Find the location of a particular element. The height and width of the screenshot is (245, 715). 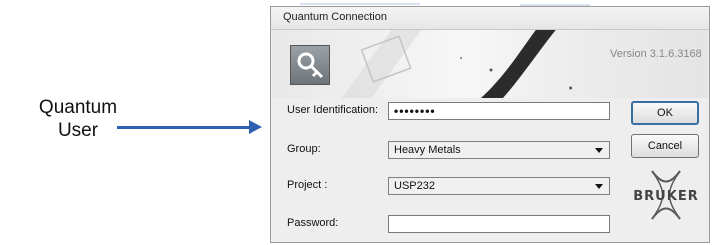

ok-button: OK is located at coordinates (665, 113).